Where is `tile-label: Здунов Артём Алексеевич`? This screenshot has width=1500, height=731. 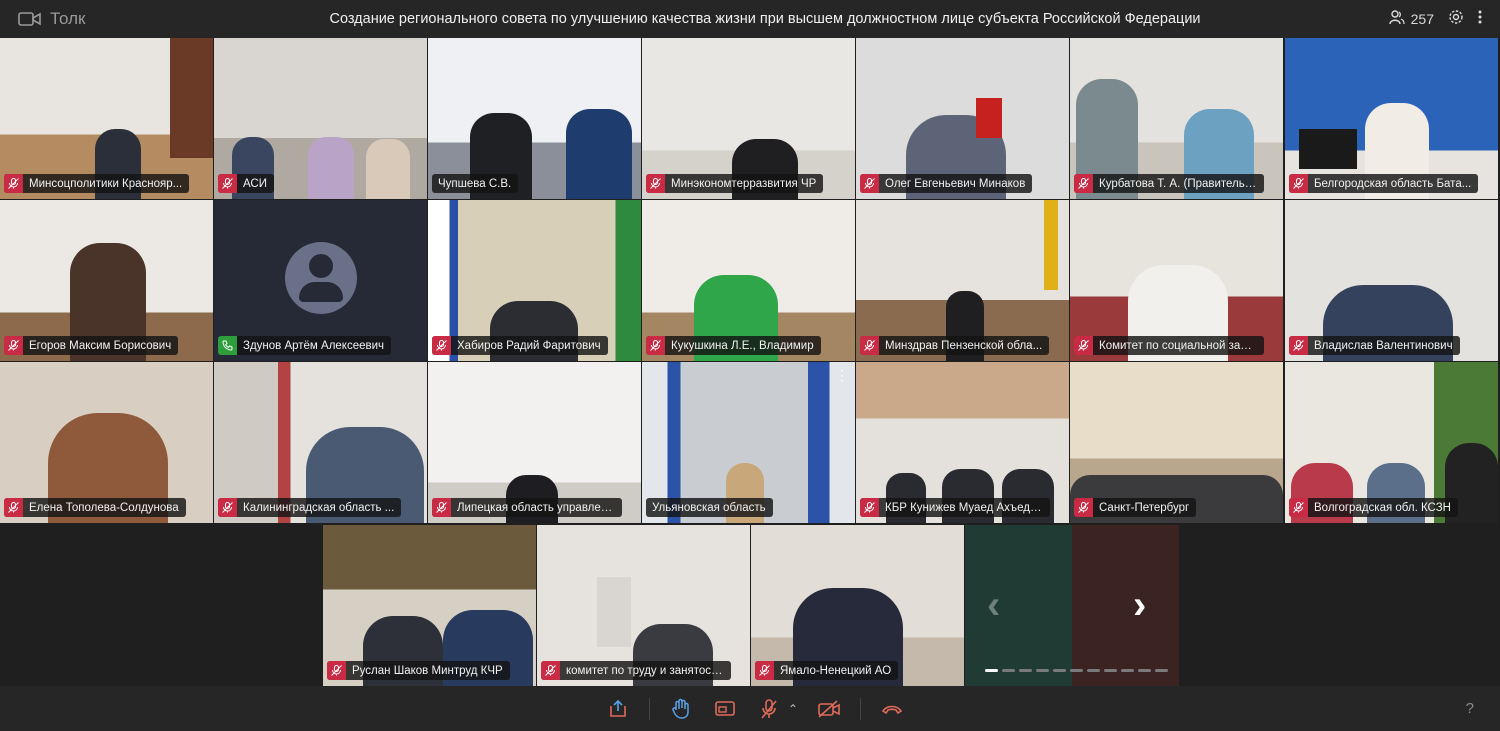 tile-label: Здунов Артём Алексеевич is located at coordinates (314, 345).